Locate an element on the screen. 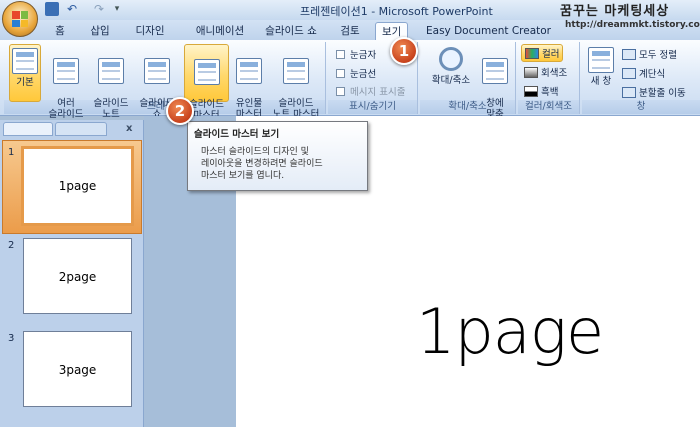 Image resolution: width=700 pixels, height=427 pixels. color-button: 컬러 is located at coordinates (542, 53).